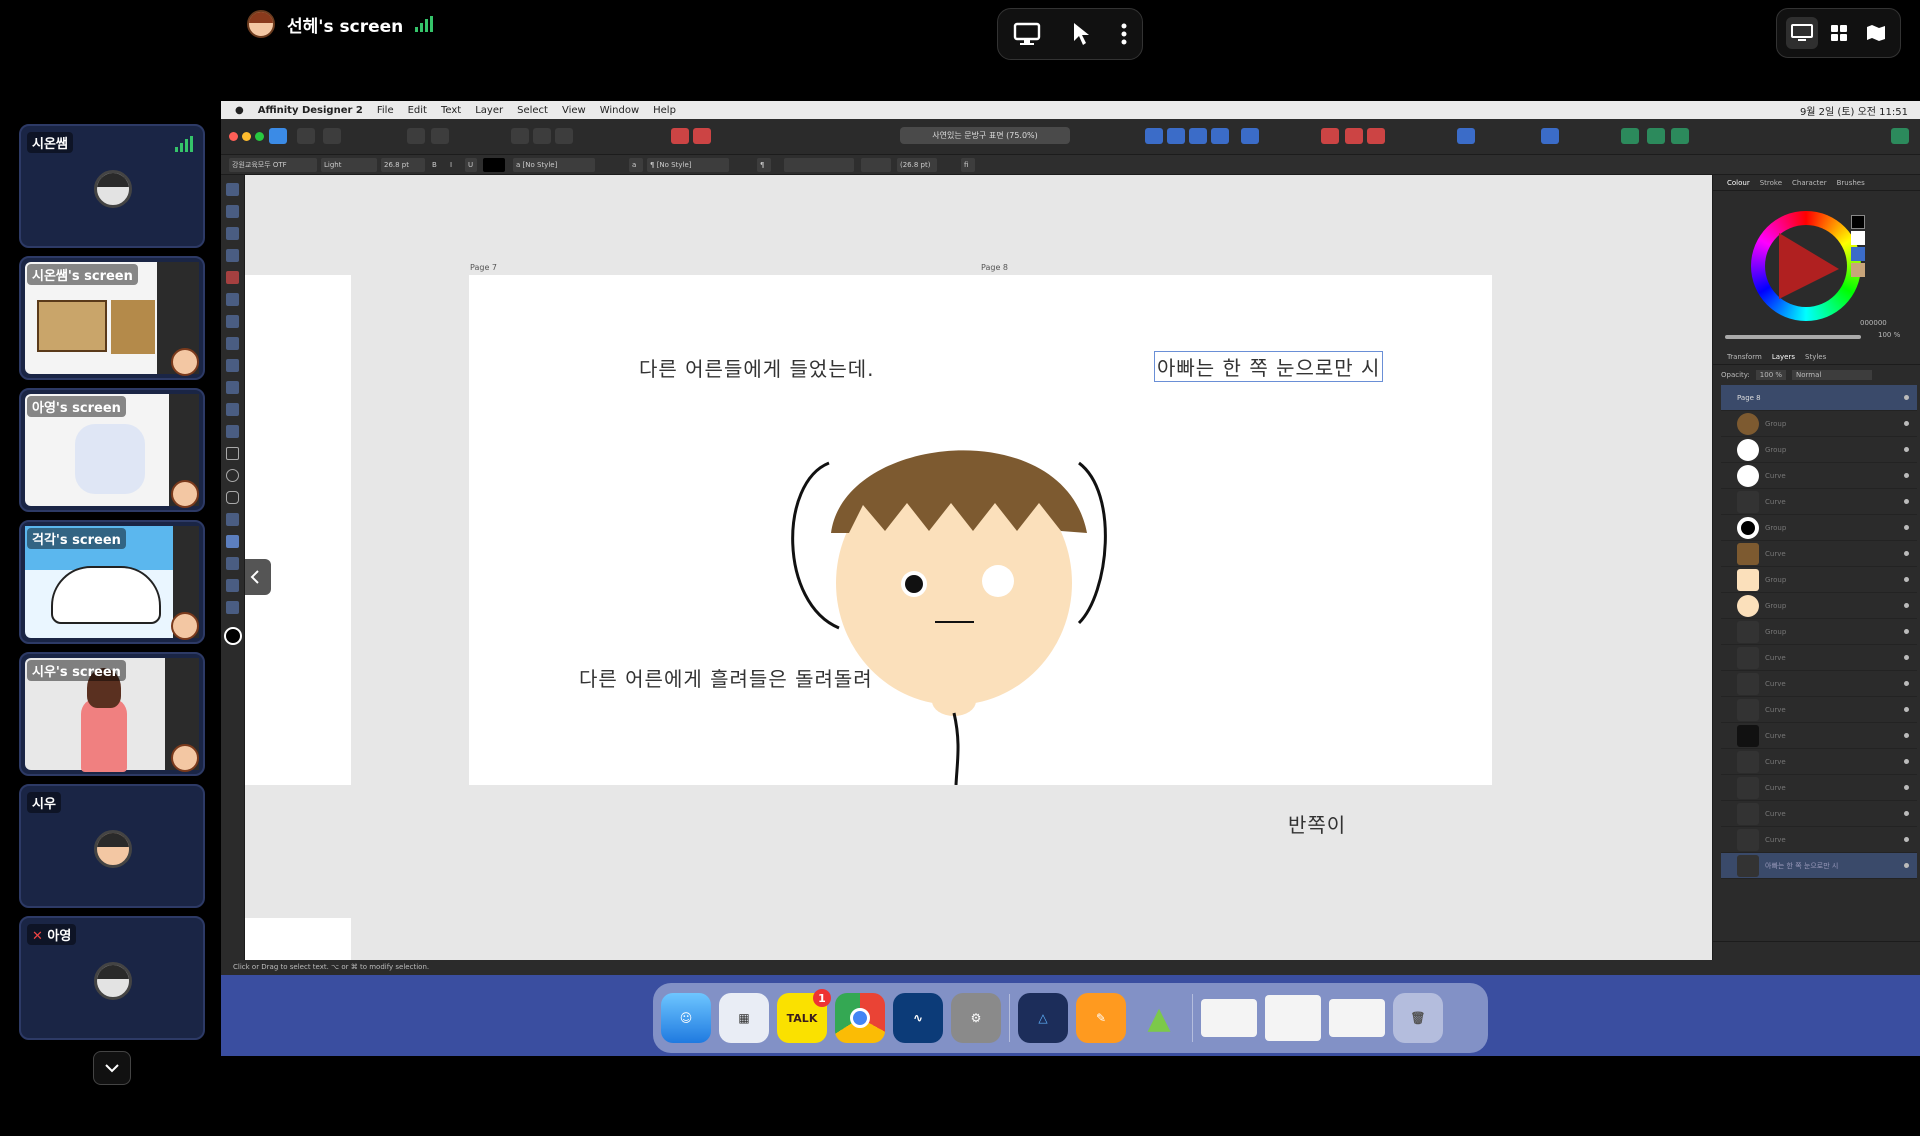  What do you see at coordinates (278, 136) in the screenshot?
I see `designer-persona-icon` at bounding box center [278, 136].